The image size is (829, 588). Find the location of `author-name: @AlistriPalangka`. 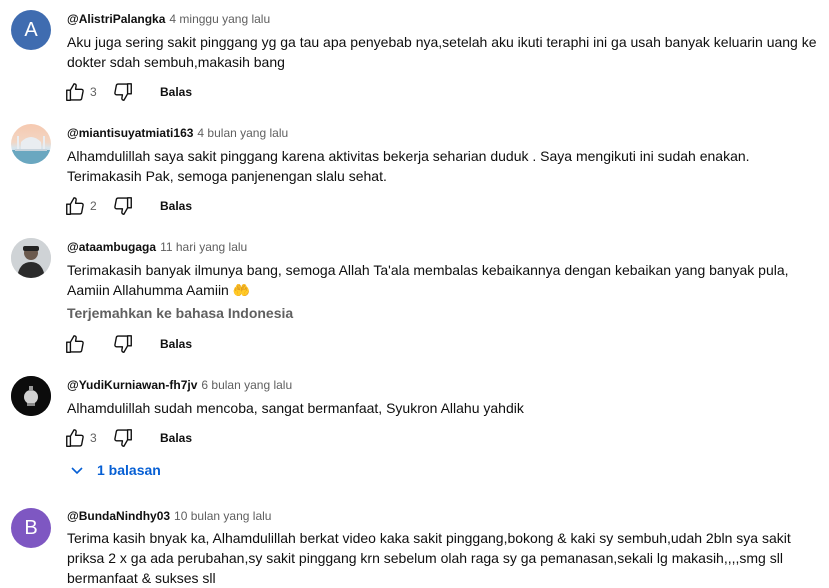

author-name: @AlistriPalangka is located at coordinates (116, 19).